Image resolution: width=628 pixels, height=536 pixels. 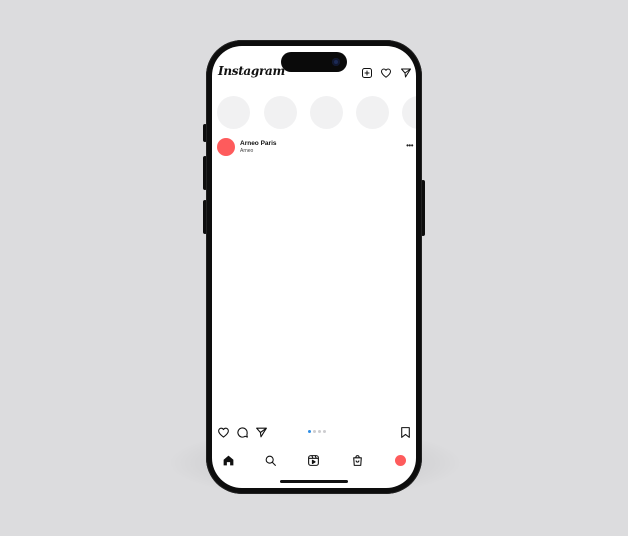 I want to click on reels-icon, so click(x=313, y=460).